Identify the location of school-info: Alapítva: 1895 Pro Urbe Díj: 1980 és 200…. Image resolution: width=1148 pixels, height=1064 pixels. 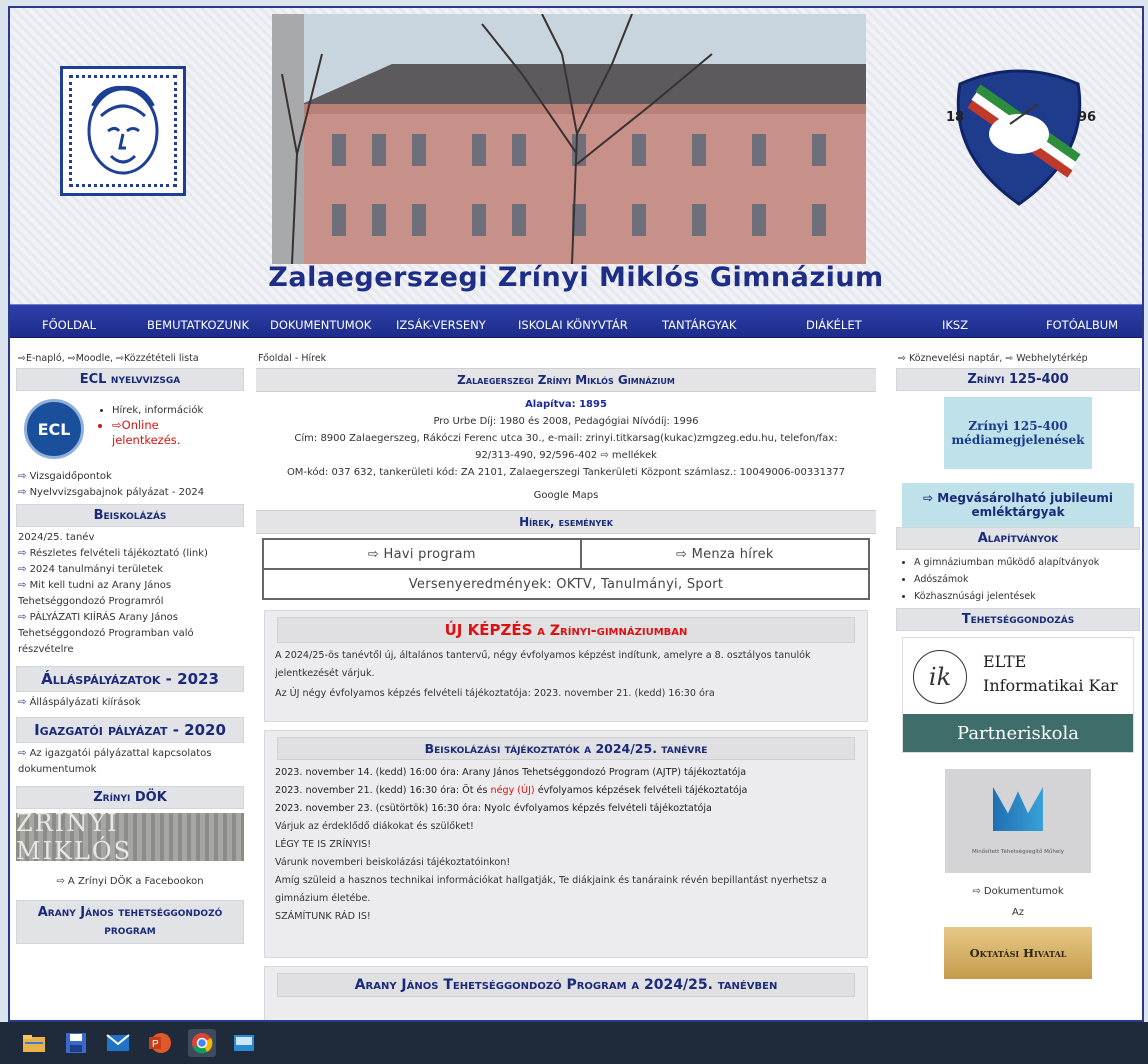
(566, 448).